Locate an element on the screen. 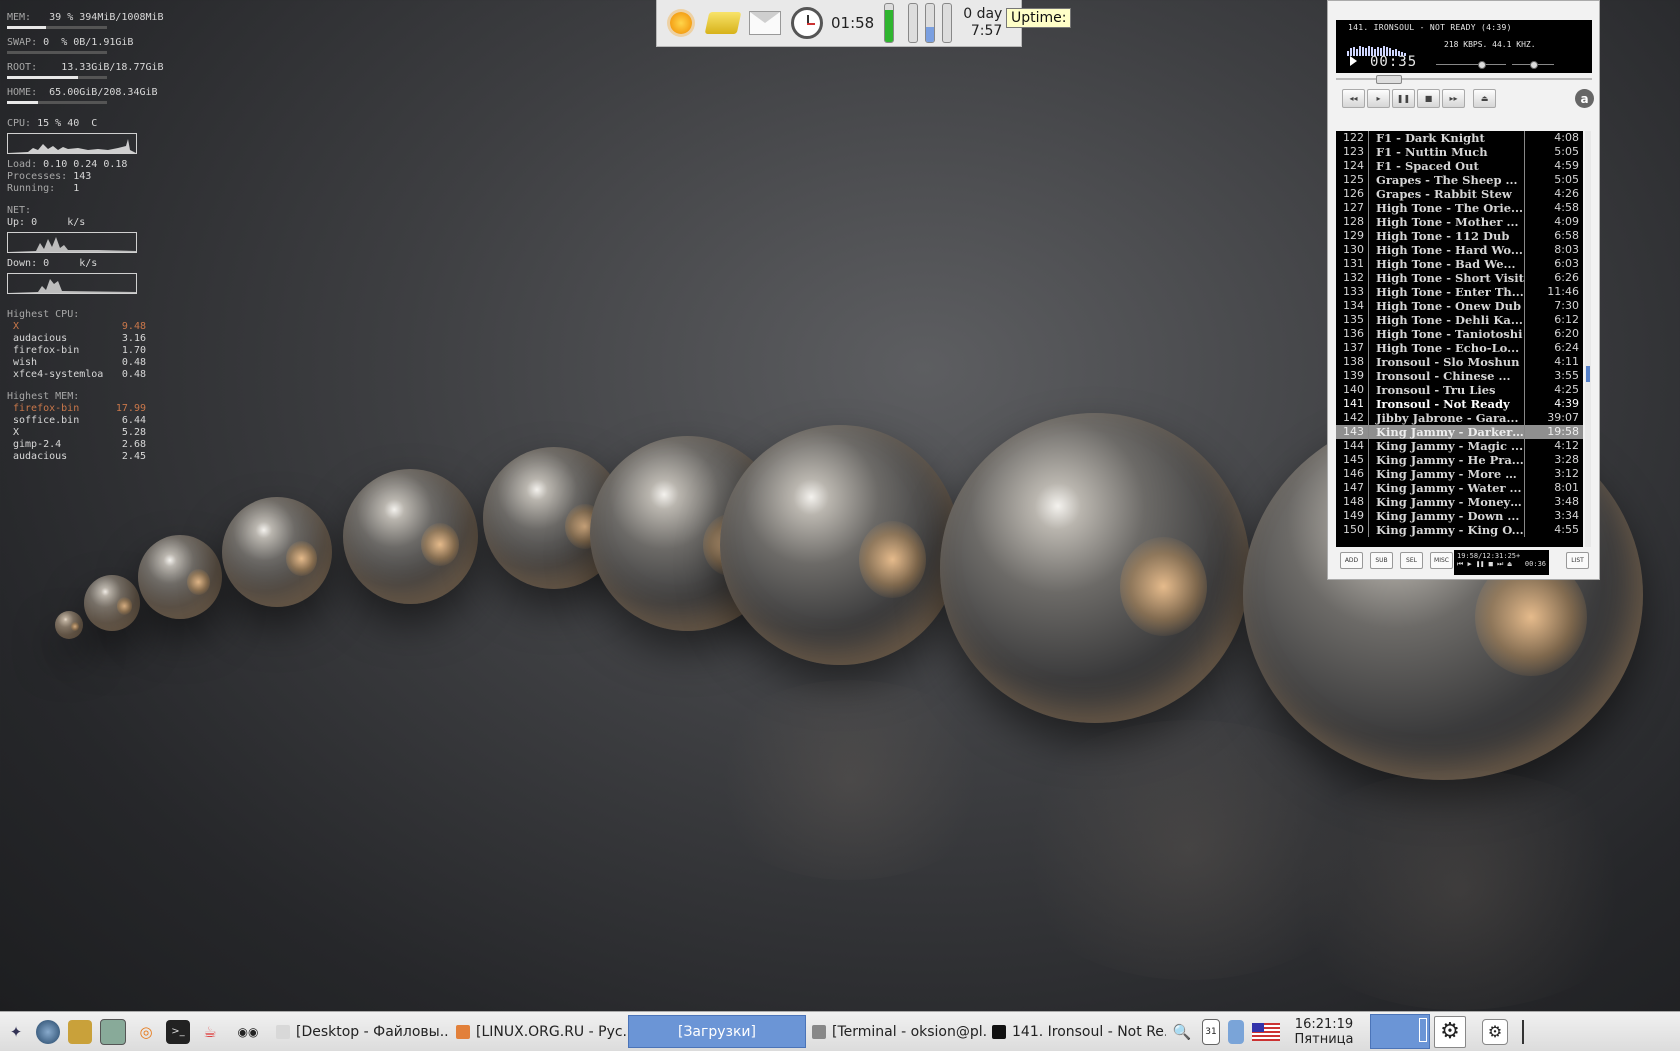 The image size is (1680, 1051). us-flag-icon is located at coordinates (1266, 1031).